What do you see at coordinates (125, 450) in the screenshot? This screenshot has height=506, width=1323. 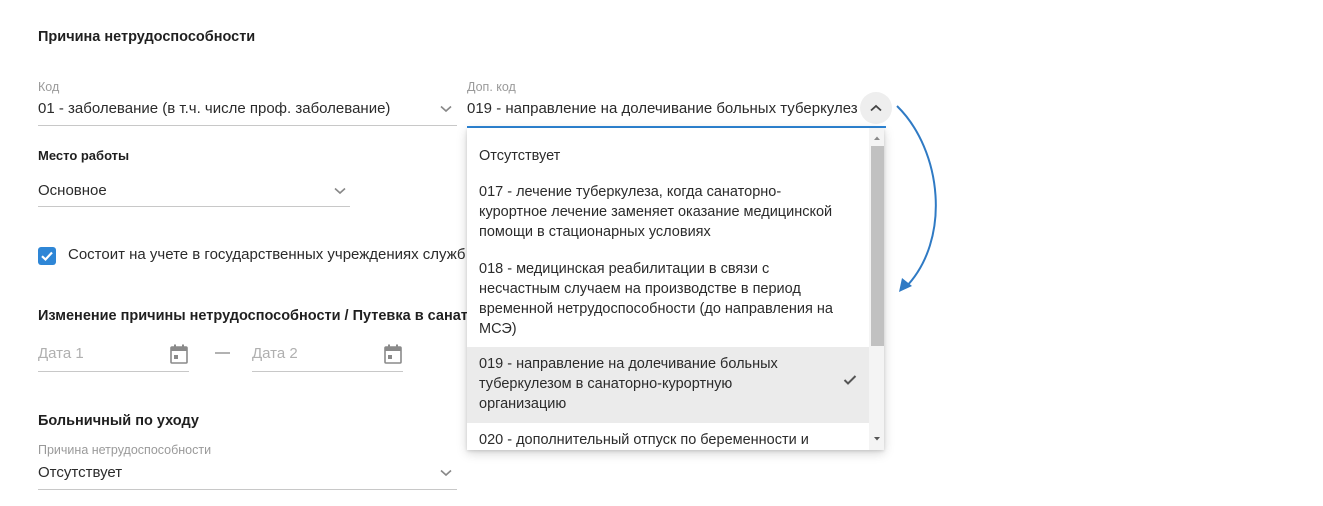 I see `care-reason-label: Причина нетрудоспособности` at bounding box center [125, 450].